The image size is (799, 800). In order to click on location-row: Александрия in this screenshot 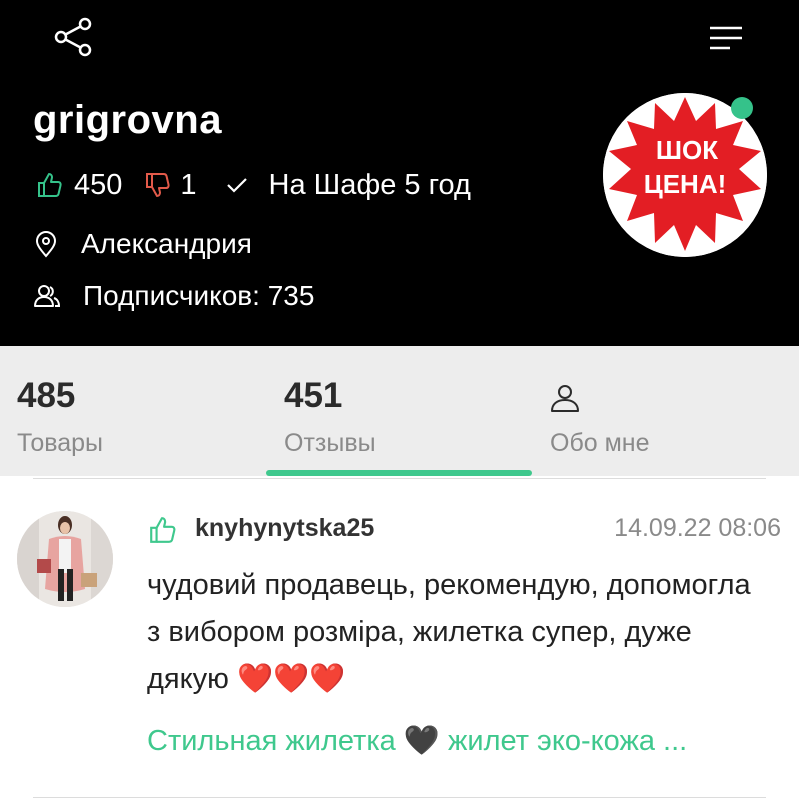, I will do `click(142, 244)`.